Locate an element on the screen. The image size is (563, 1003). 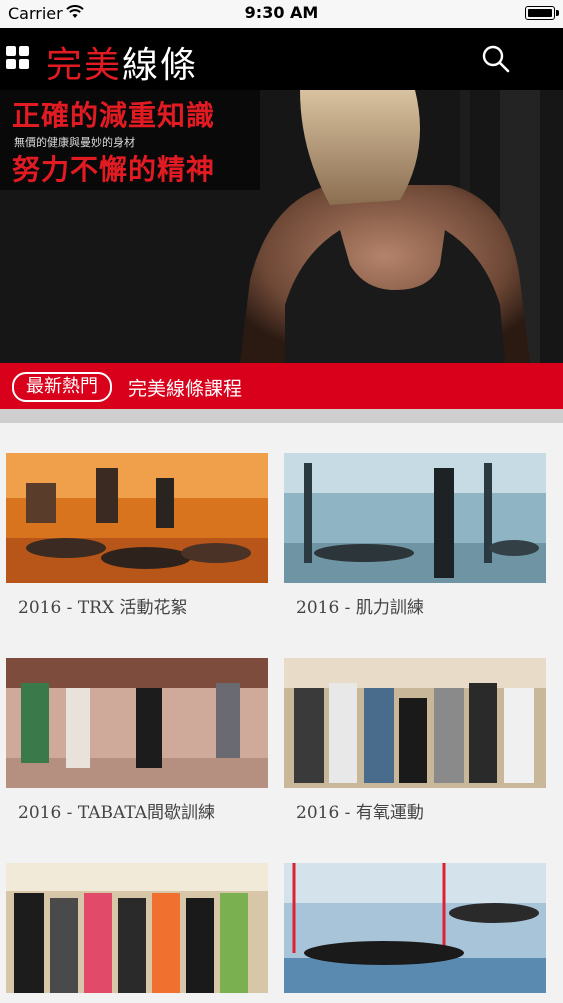
brand-logo: 完美線條 is located at coordinates (122, 62).